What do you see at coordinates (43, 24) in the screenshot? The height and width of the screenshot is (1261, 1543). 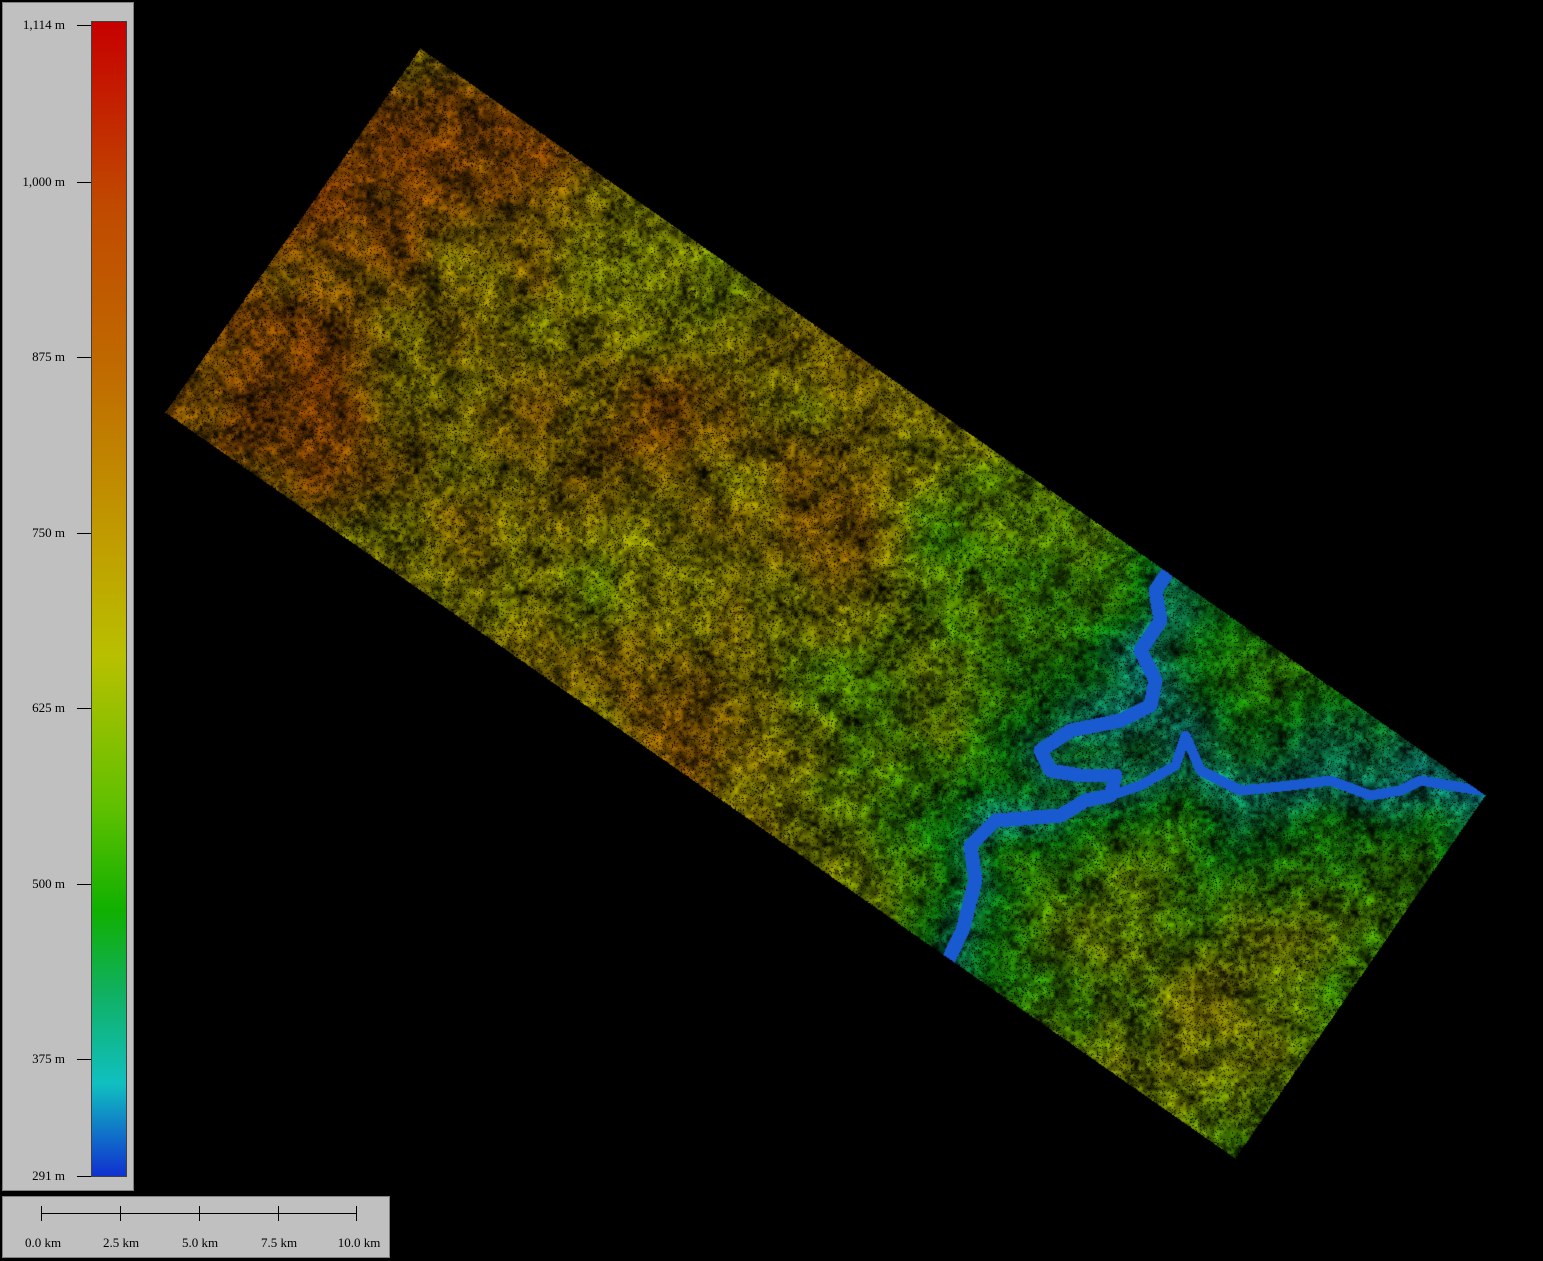 I see `legend-label-max: 1,114 m` at bounding box center [43, 24].